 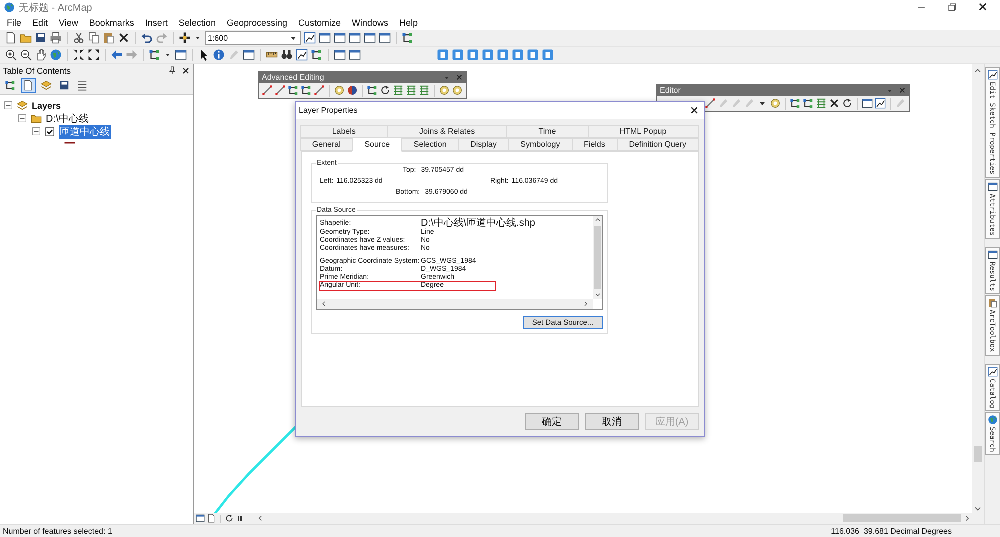 What do you see at coordinates (352, 90) in the screenshot?
I see `sphere-icon` at bounding box center [352, 90].